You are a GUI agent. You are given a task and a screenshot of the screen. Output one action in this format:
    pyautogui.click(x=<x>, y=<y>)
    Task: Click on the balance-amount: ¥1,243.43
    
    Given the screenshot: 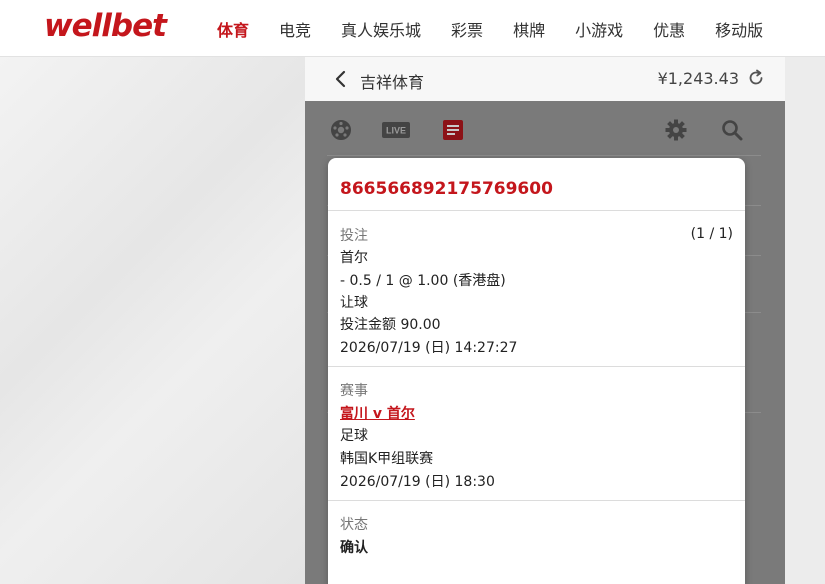 What is the action you would take?
    pyautogui.click(x=698, y=78)
    